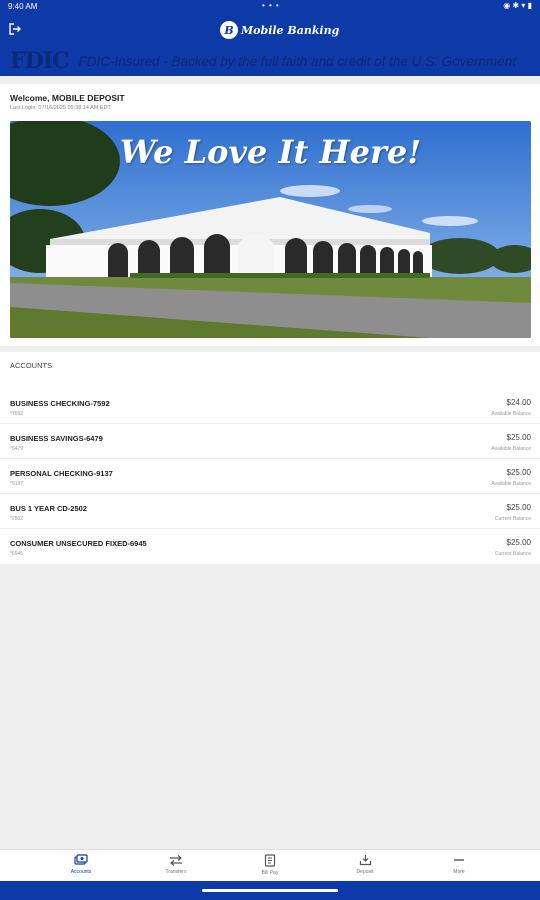 This screenshot has height=900, width=540. What do you see at coordinates (39, 61) in the screenshot?
I see `fdic-logo: FDIC` at bounding box center [39, 61].